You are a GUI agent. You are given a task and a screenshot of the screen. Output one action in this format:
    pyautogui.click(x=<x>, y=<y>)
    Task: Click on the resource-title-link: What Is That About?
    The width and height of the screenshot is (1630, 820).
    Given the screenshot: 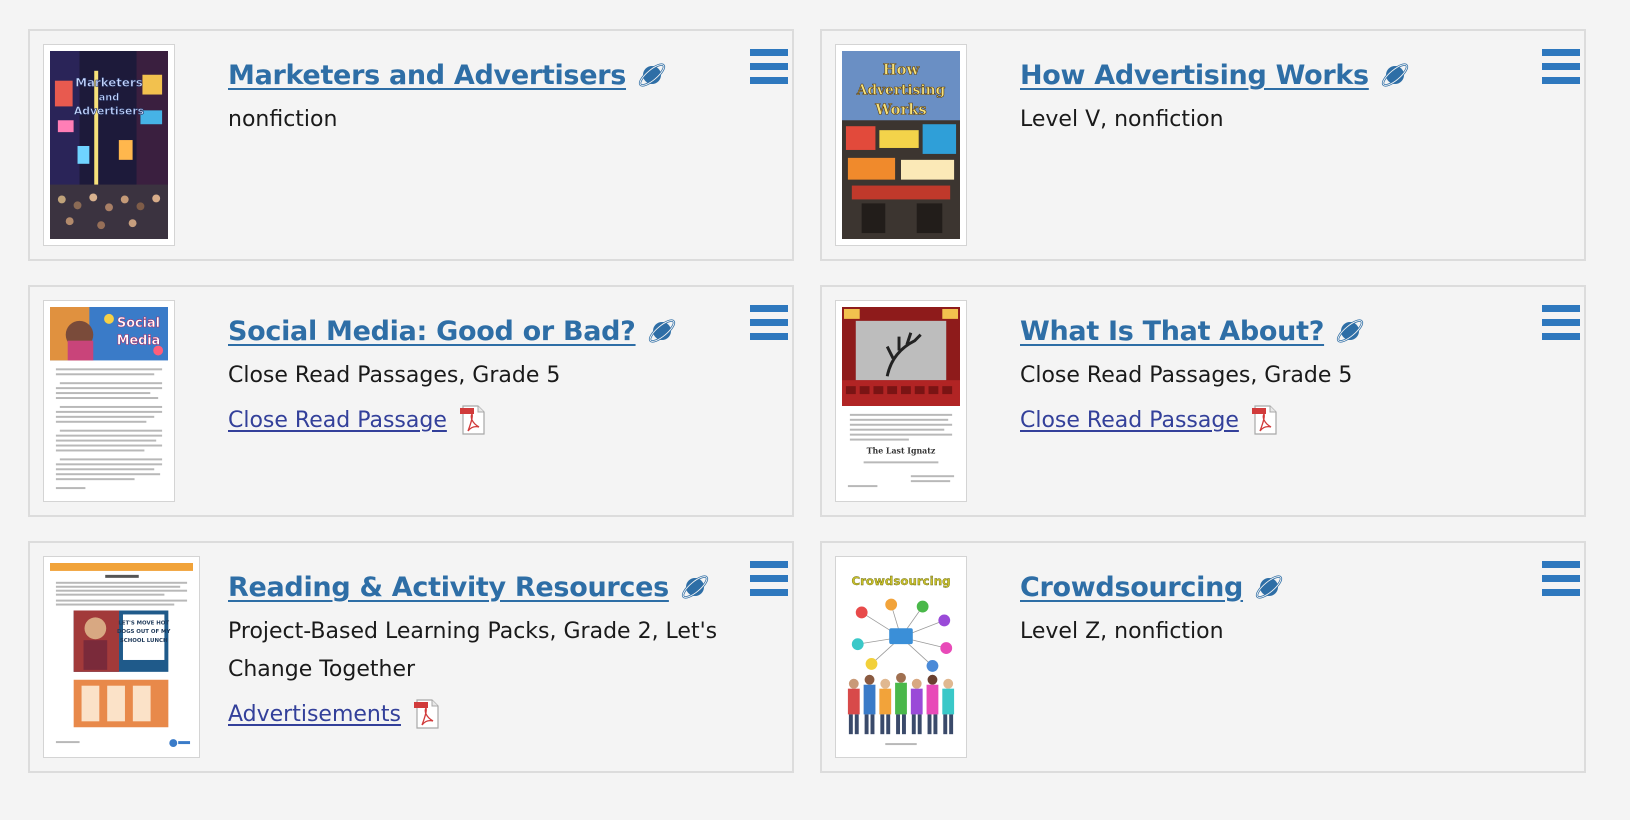 What is the action you would take?
    pyautogui.click(x=1172, y=331)
    